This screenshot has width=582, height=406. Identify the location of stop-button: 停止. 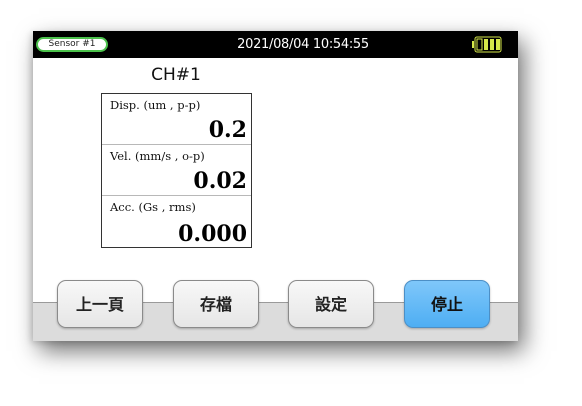
(447, 304).